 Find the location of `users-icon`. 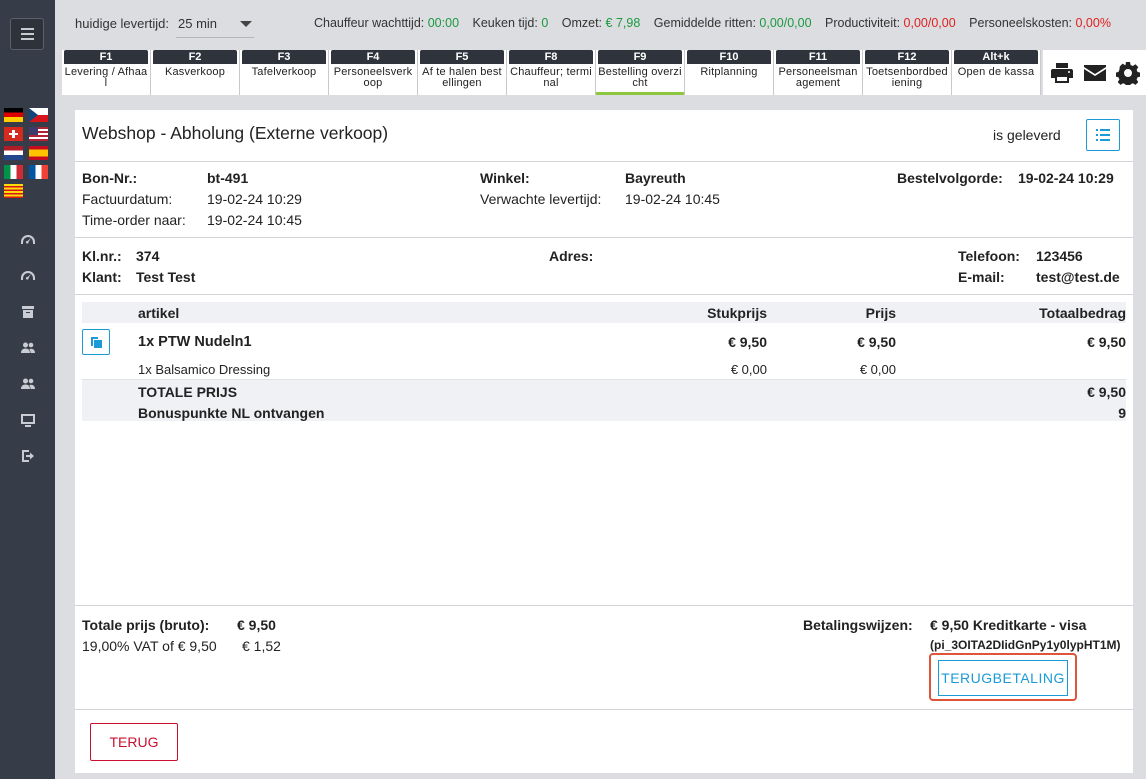

users-icon is located at coordinates (27, 383).